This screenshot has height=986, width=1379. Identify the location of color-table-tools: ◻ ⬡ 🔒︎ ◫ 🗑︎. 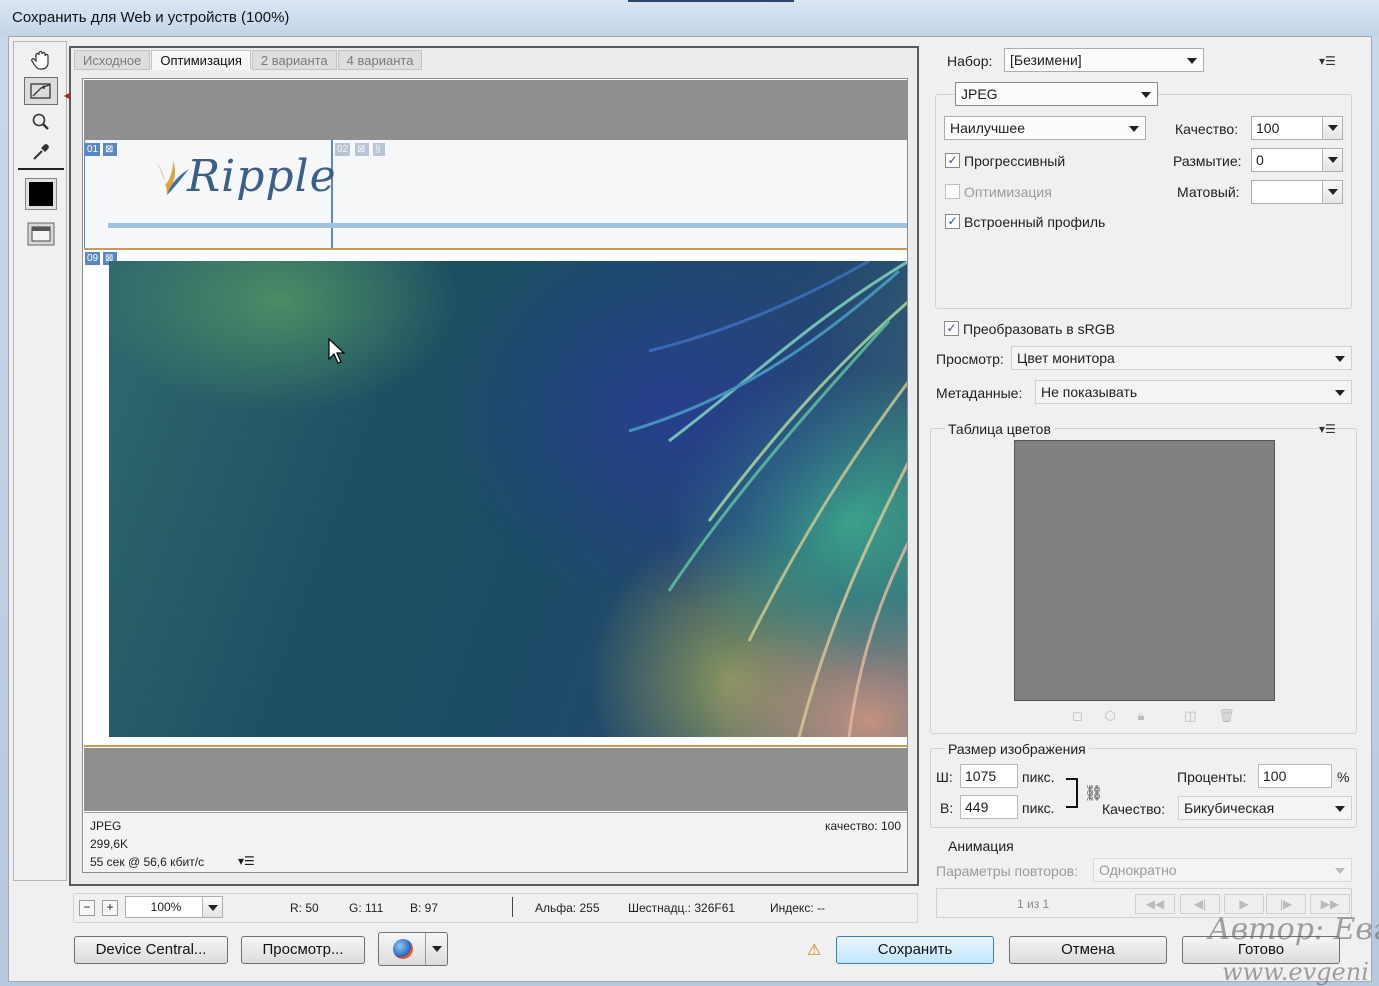
(1153, 716).